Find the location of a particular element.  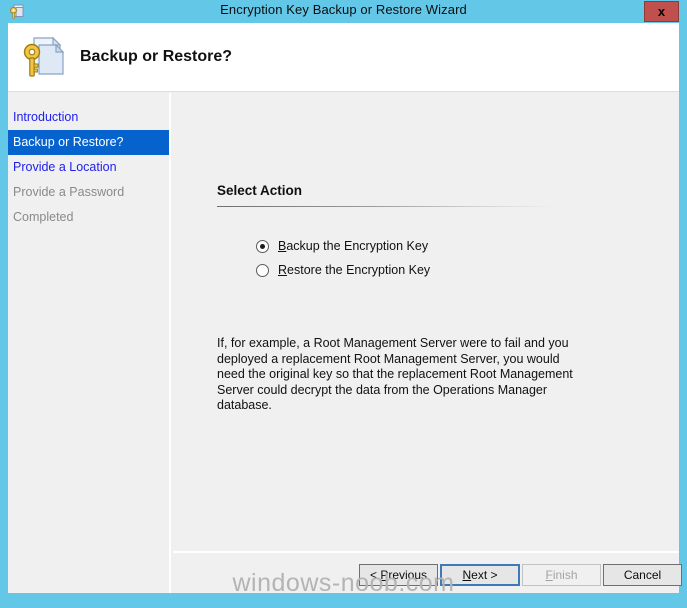

radio-backup-label: Backup the Encryption Key is located at coordinates (353, 246).